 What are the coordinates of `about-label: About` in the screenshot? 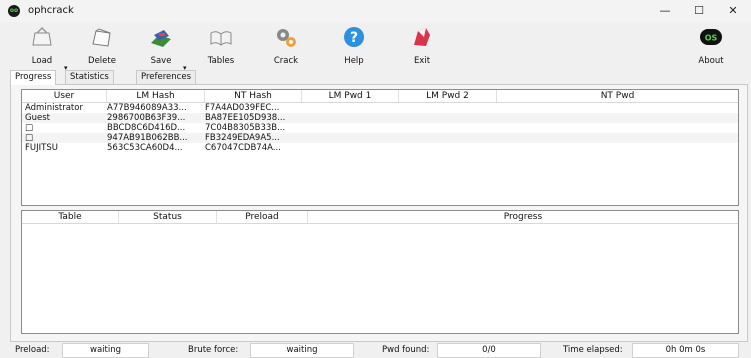 It's located at (711, 61).